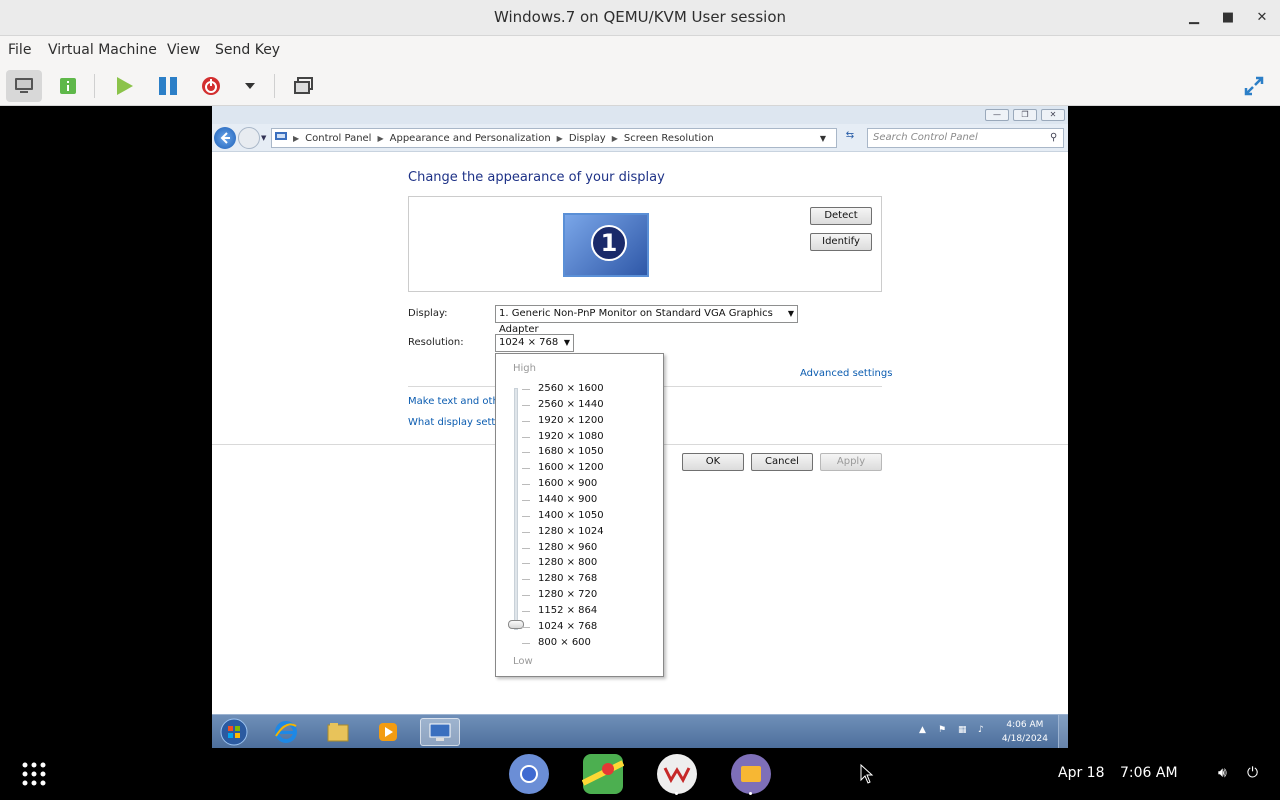  I want to click on breadcrumb-appearance: Appearance and Personalization, so click(470, 138).